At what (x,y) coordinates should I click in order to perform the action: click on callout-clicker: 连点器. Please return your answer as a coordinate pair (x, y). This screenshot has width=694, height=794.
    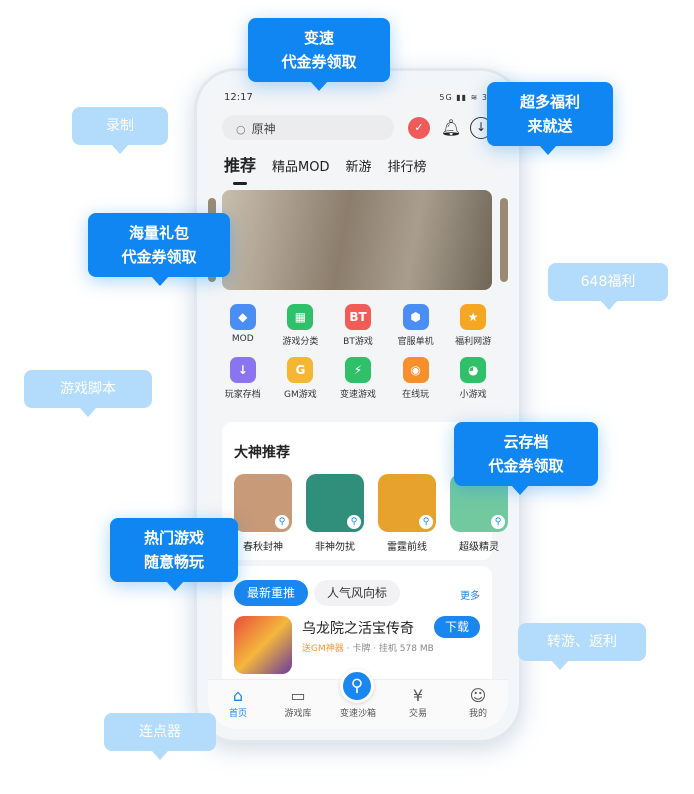
    Looking at the image, I should click on (160, 736).